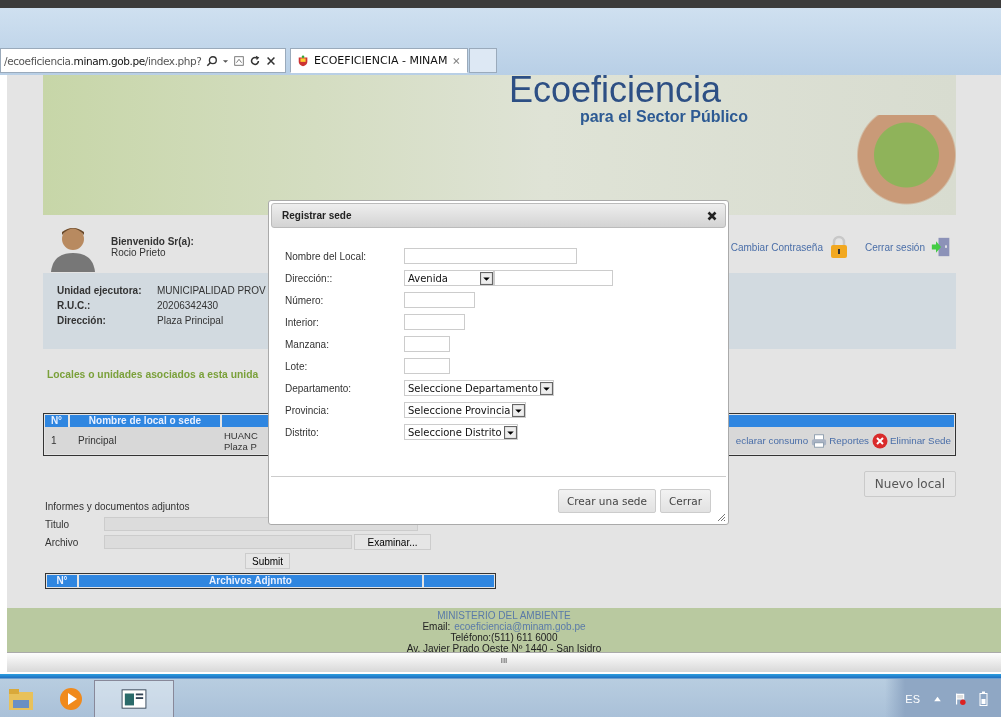 The width and height of the screenshot is (1001, 717). Describe the element at coordinates (685, 500) in the screenshot. I see `close-button: Cerrar` at that location.